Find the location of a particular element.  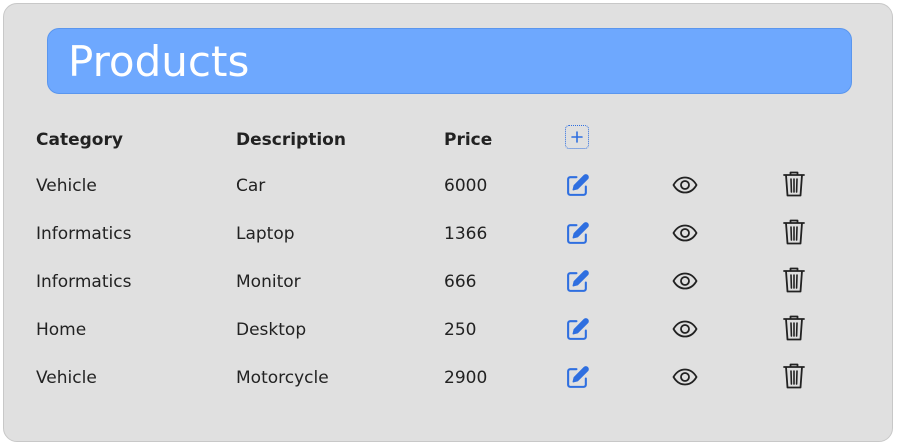

page-title: Products is located at coordinates (159, 61).